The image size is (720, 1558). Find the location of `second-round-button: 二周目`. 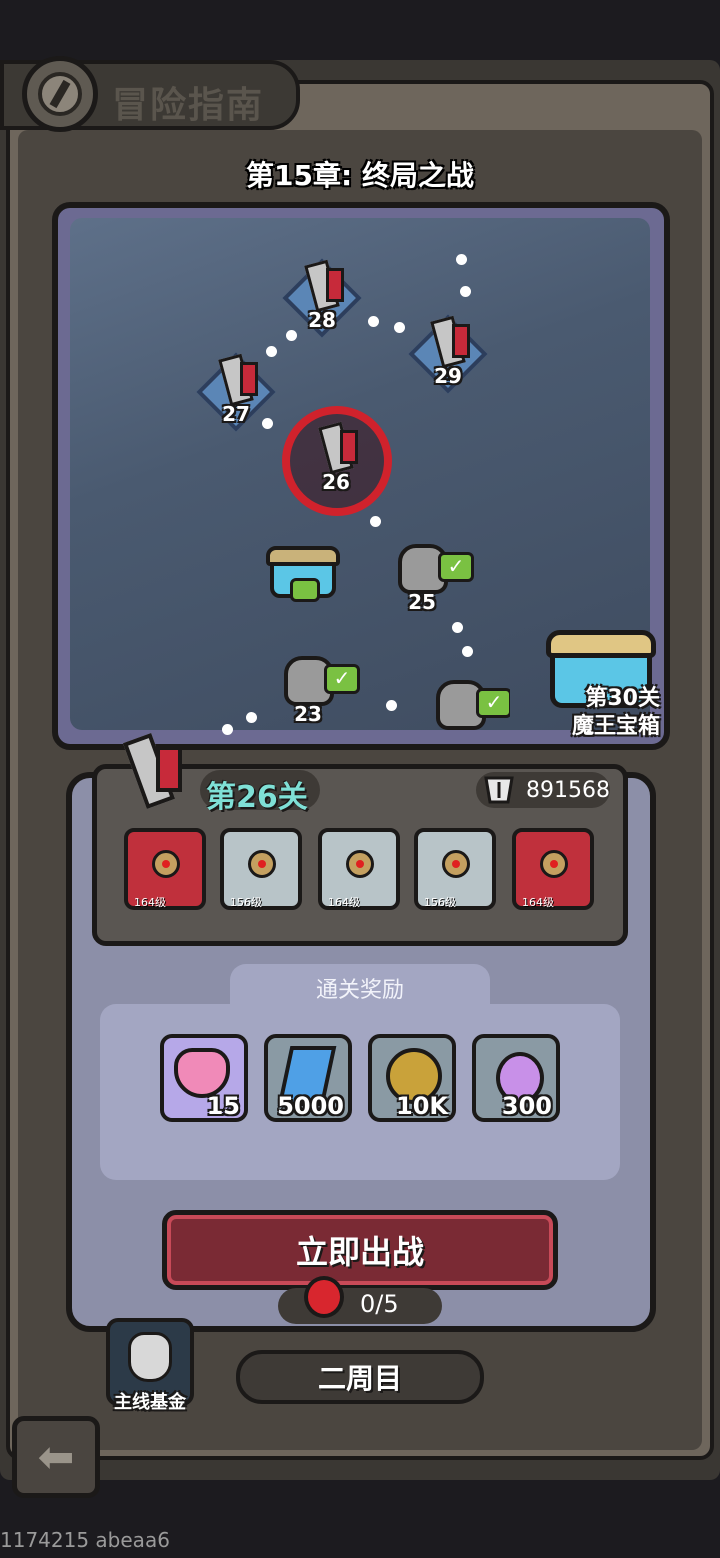

second-round-button: 二周目 is located at coordinates (360, 1377).